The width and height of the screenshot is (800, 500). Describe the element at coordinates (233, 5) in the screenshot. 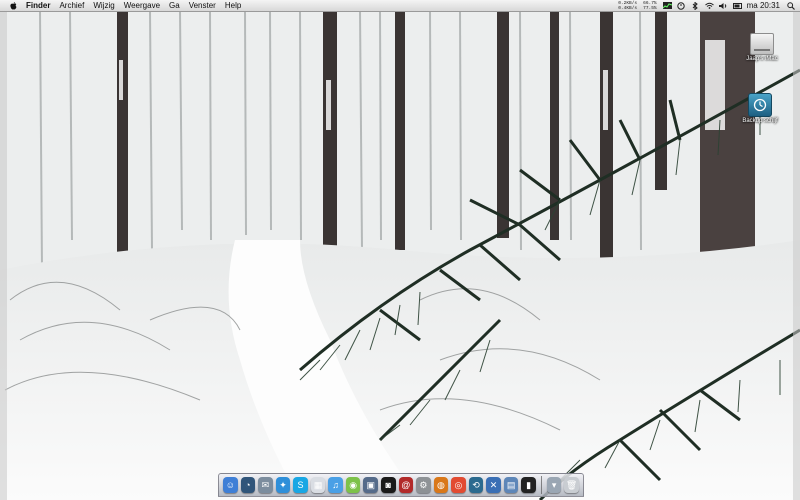

I see `menu-help: Help` at that location.